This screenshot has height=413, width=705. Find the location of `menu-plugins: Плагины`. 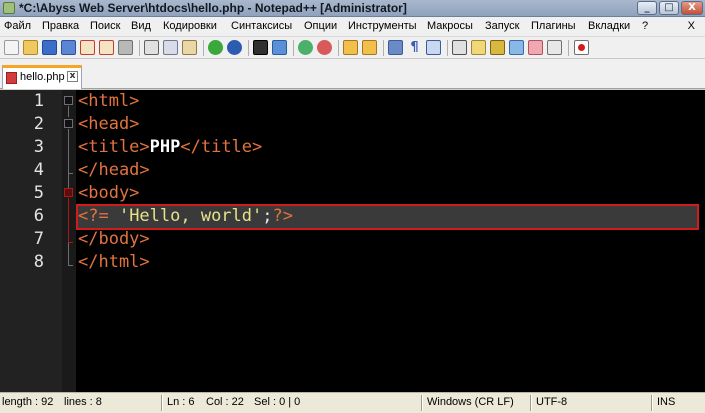

menu-plugins: Плагины is located at coordinates (553, 26).